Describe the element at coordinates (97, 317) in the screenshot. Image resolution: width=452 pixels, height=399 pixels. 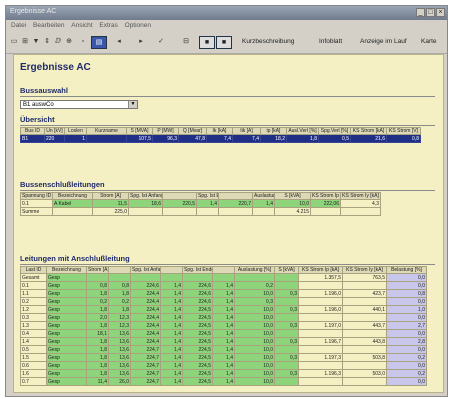
I see `table-cell: 2,0` at that location.